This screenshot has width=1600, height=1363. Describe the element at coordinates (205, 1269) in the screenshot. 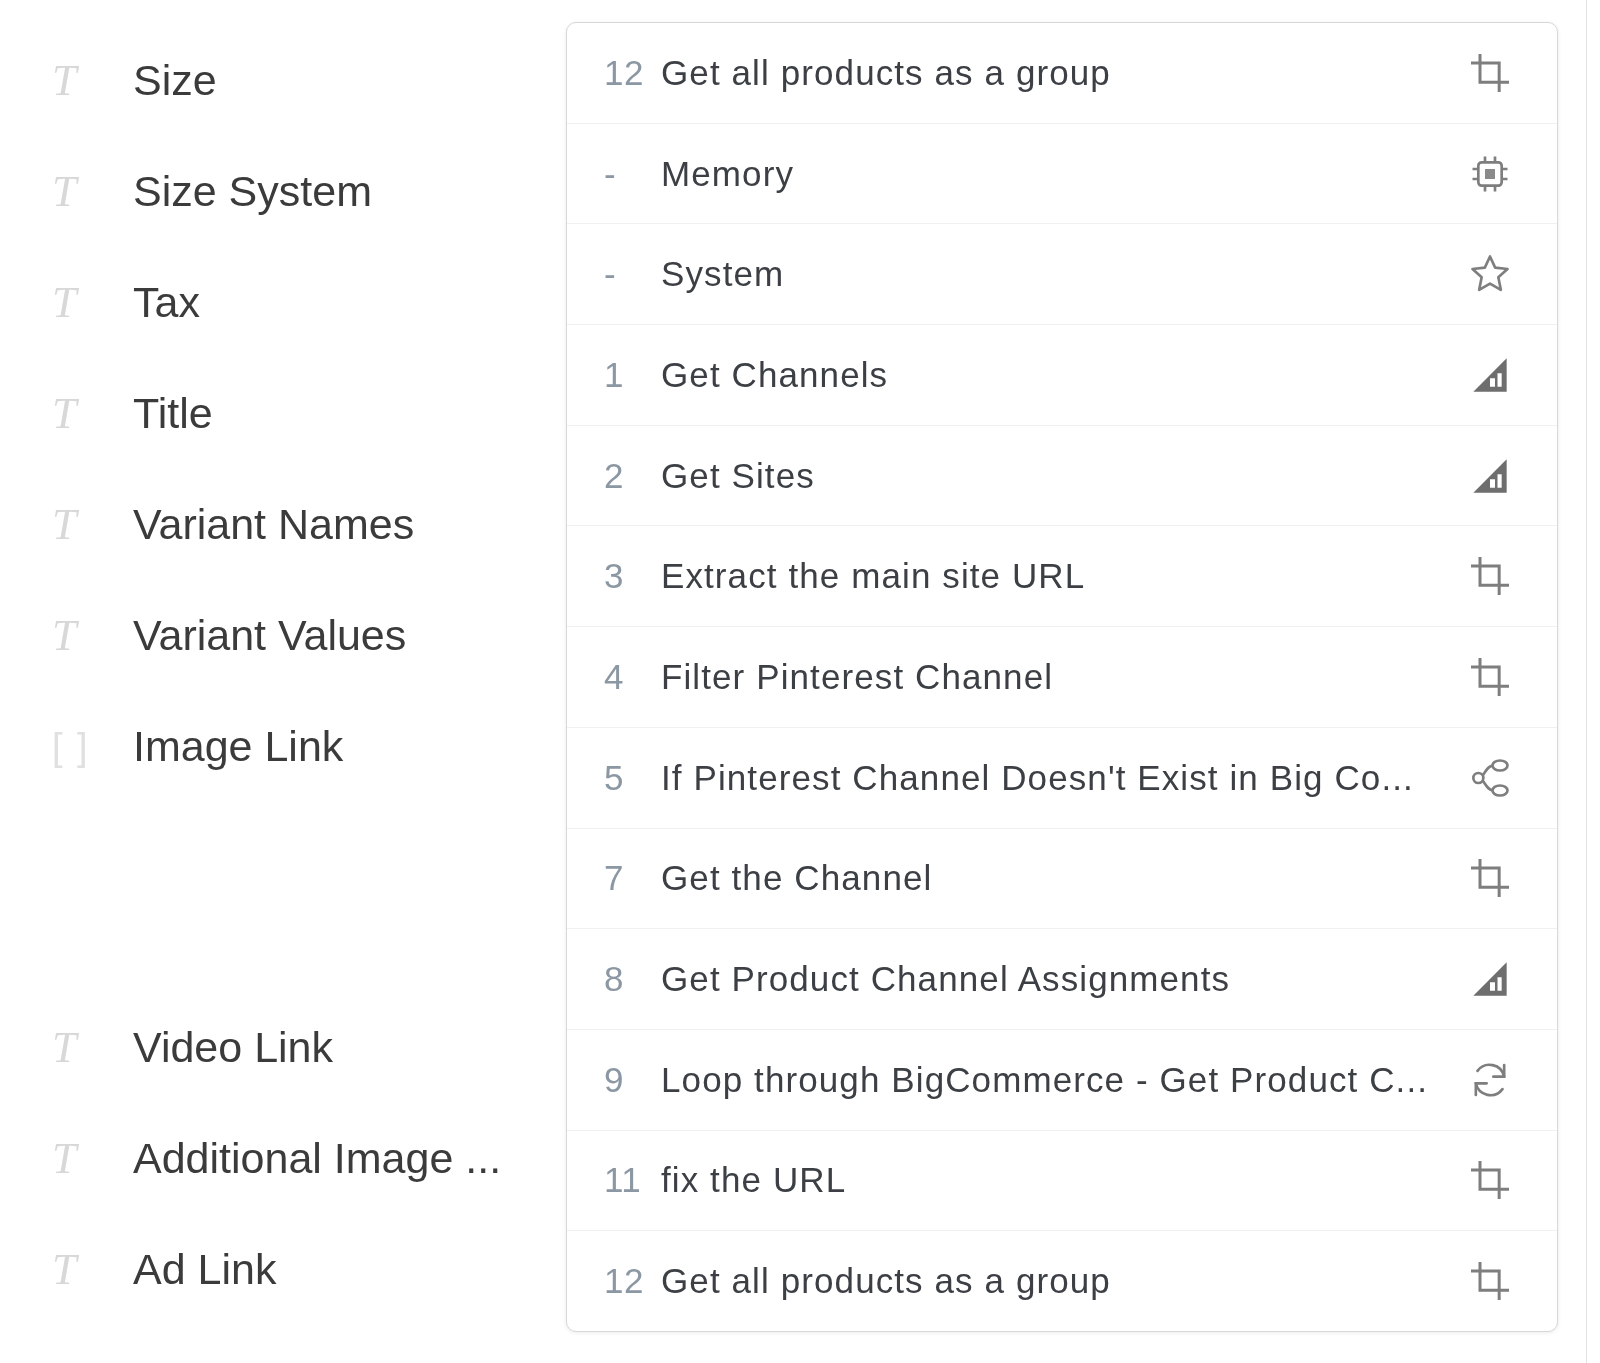

I see `field-label: Ad Link` at that location.